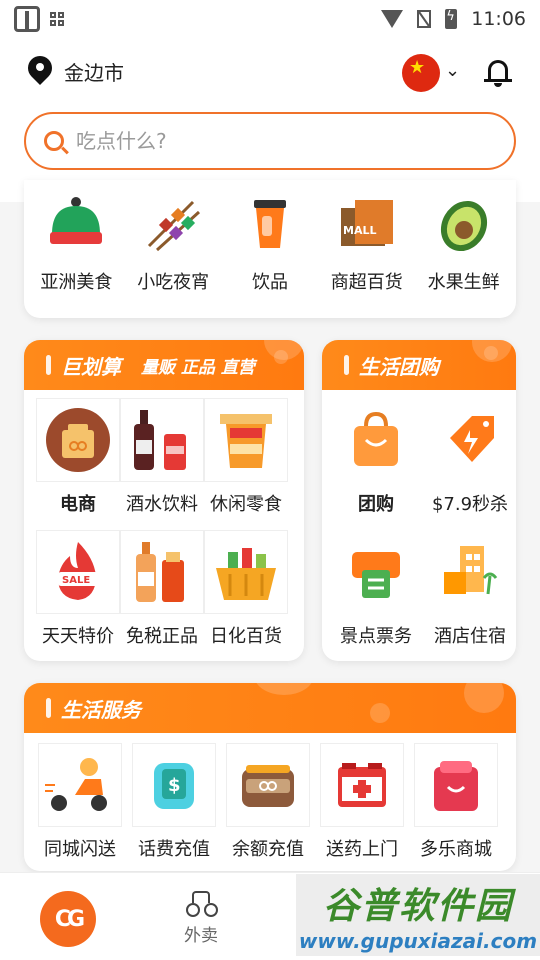 The height and width of the screenshot is (960, 540). I want to click on category-drinks: 饮品, so click(270, 244).